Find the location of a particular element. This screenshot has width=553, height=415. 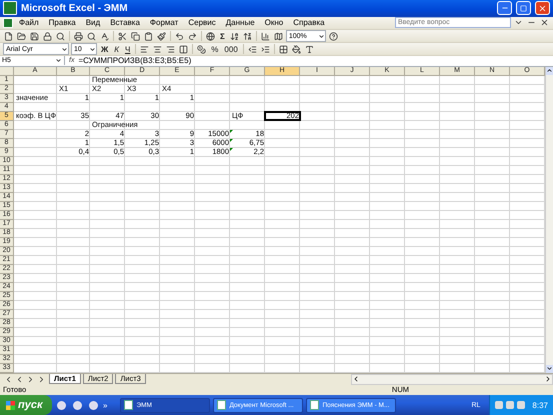

bold-button: Ж is located at coordinates (104, 49).